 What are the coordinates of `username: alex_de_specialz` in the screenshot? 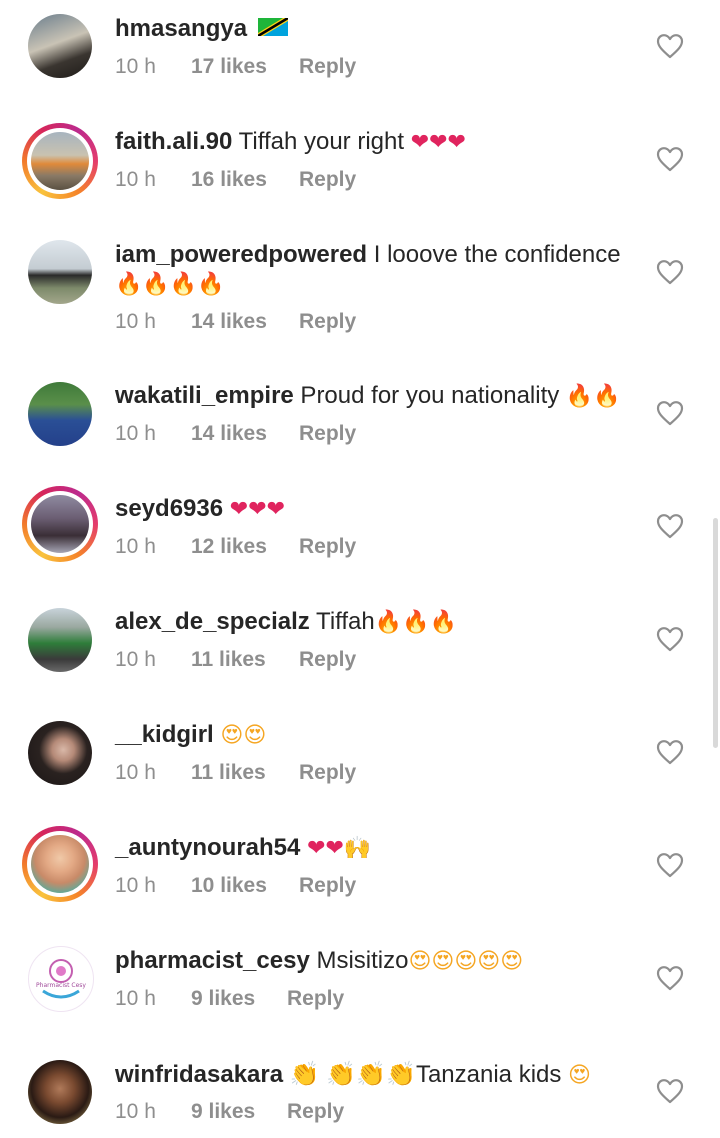 It's located at (212, 621).